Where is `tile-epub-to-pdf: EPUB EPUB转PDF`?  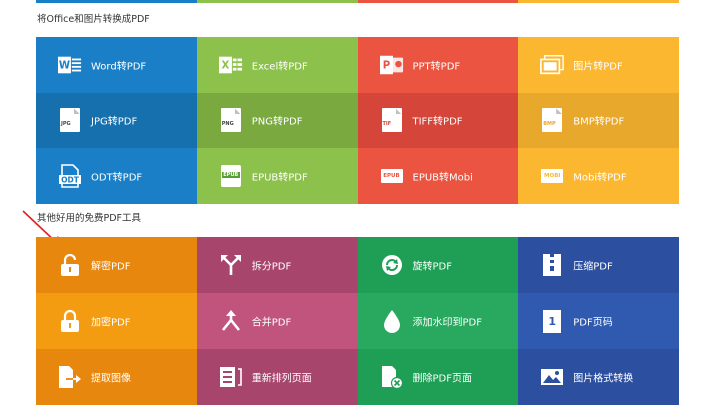 tile-epub-to-pdf: EPUB EPUB转PDF is located at coordinates (277, 176).